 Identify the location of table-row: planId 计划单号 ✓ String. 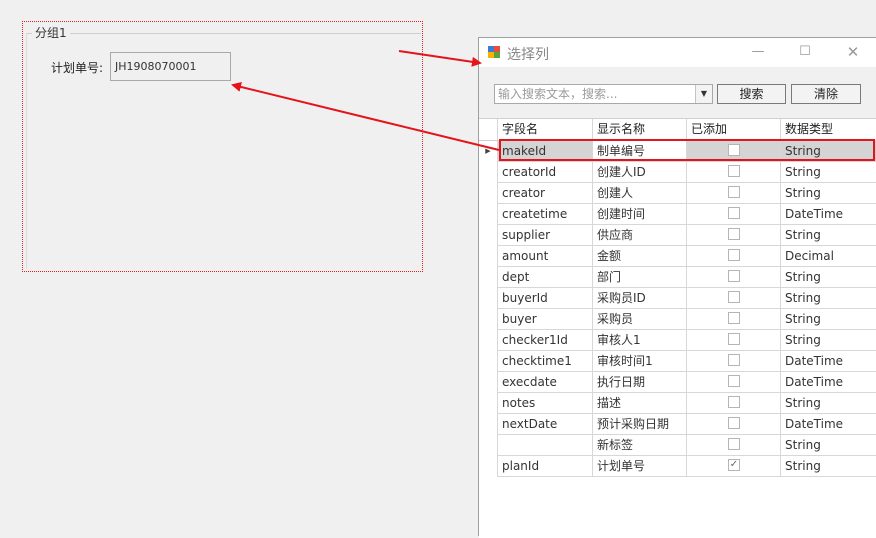
(677, 466).